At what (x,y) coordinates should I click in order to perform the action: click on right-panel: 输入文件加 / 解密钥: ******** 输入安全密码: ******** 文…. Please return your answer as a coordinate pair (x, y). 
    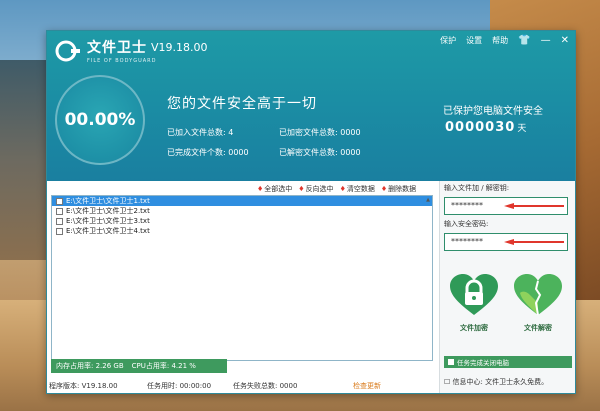
    Looking at the image, I should click on (507, 287).